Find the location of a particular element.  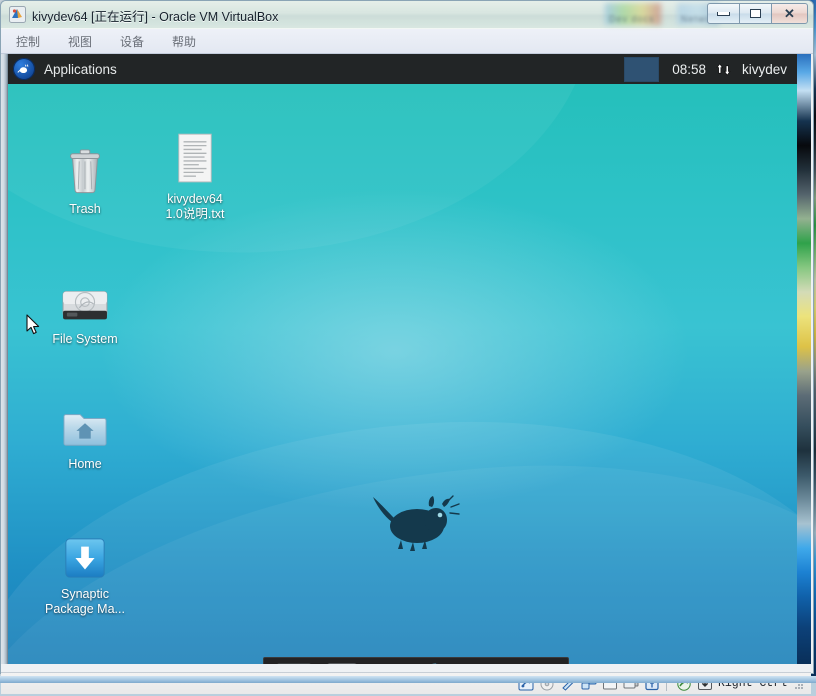

maximize-button is located at coordinates (755, 13).